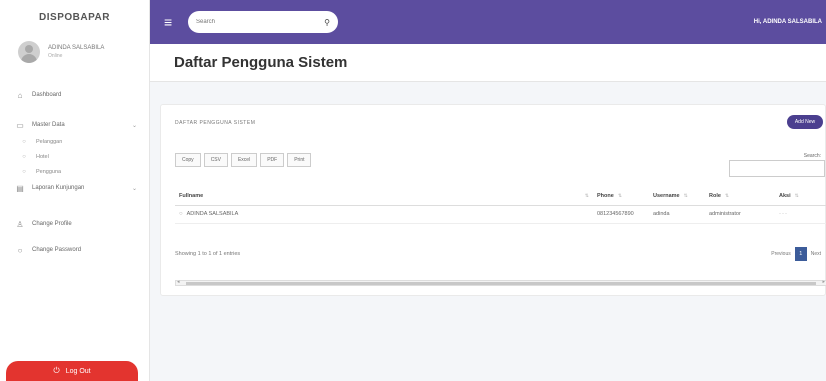  I want to click on more-actions-icon: ···, so click(783, 214).